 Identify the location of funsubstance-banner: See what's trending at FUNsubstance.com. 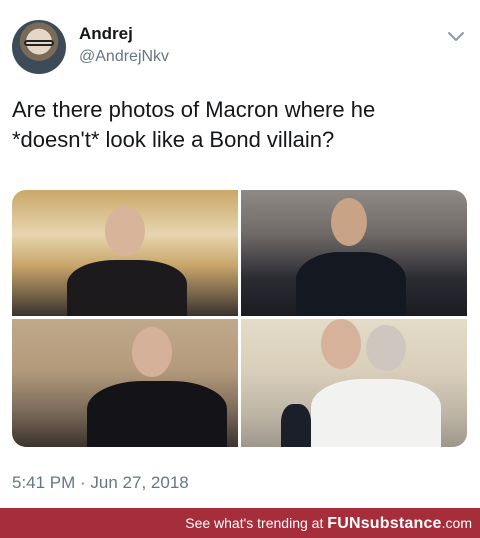
(240, 523).